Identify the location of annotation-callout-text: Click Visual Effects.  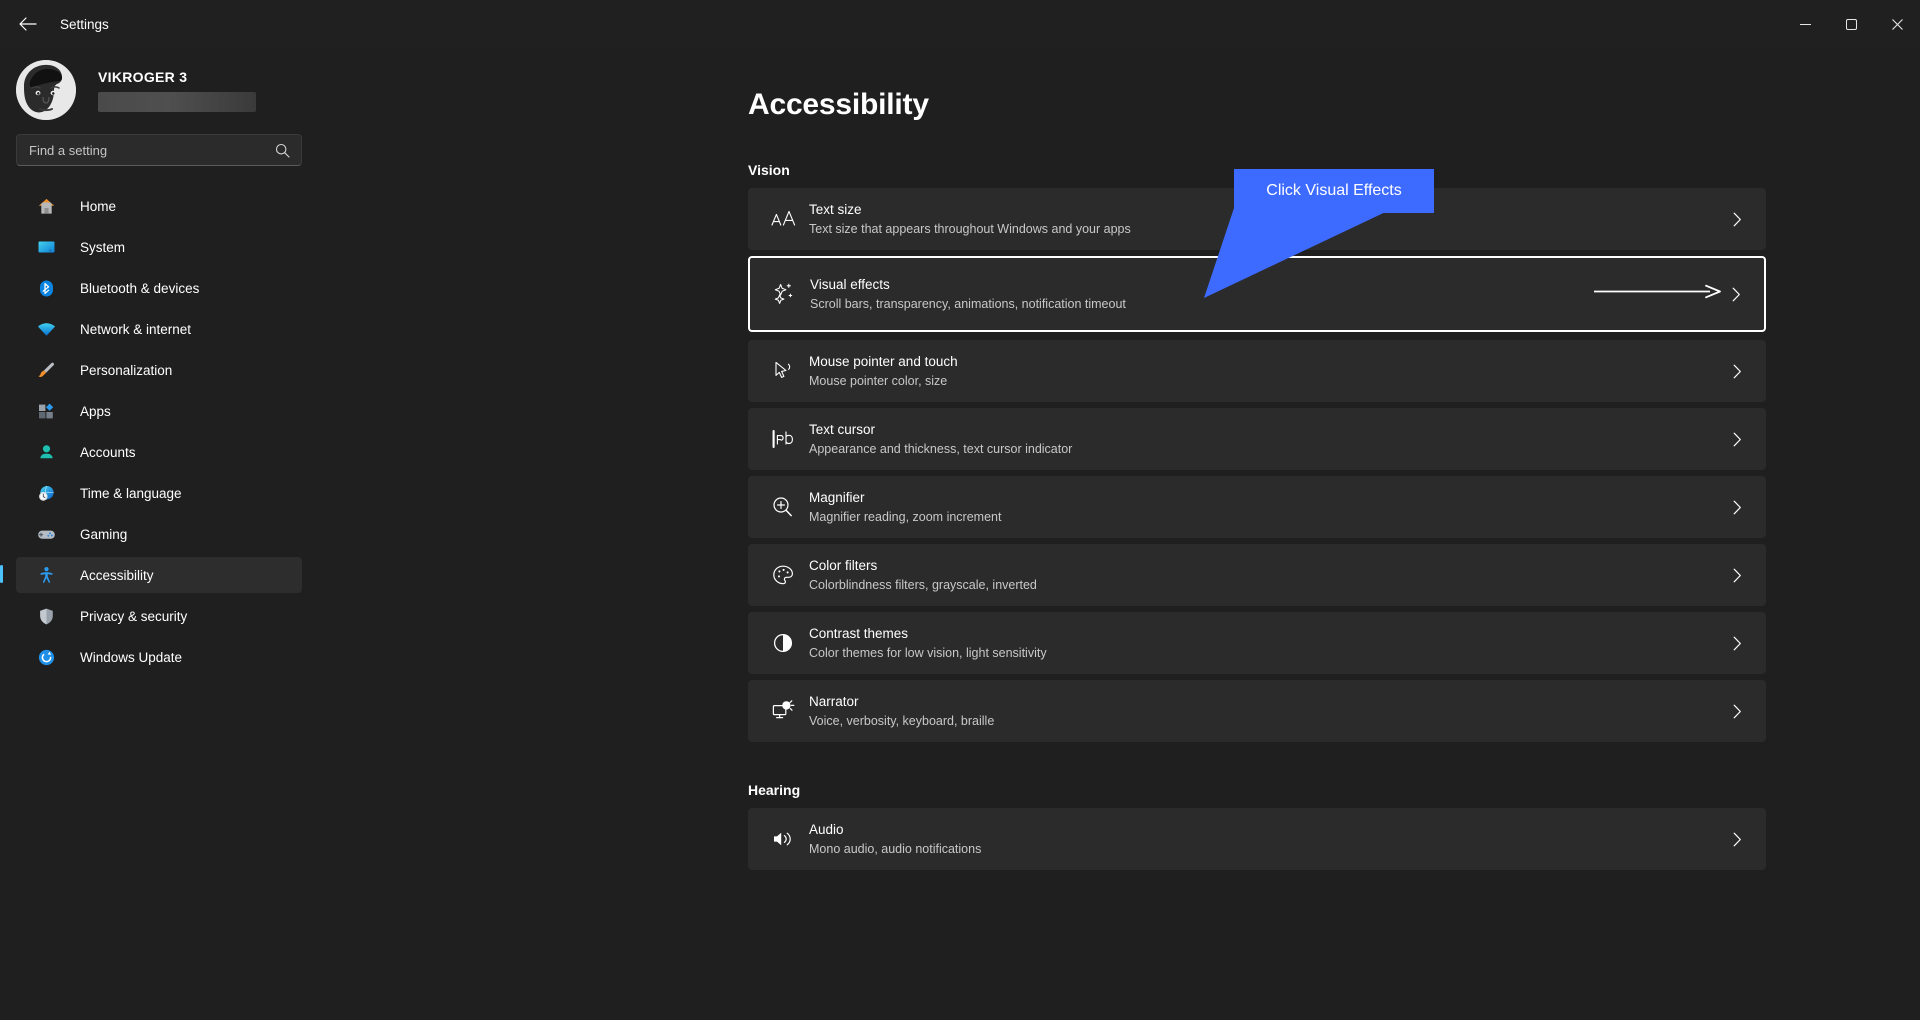
(1334, 190).